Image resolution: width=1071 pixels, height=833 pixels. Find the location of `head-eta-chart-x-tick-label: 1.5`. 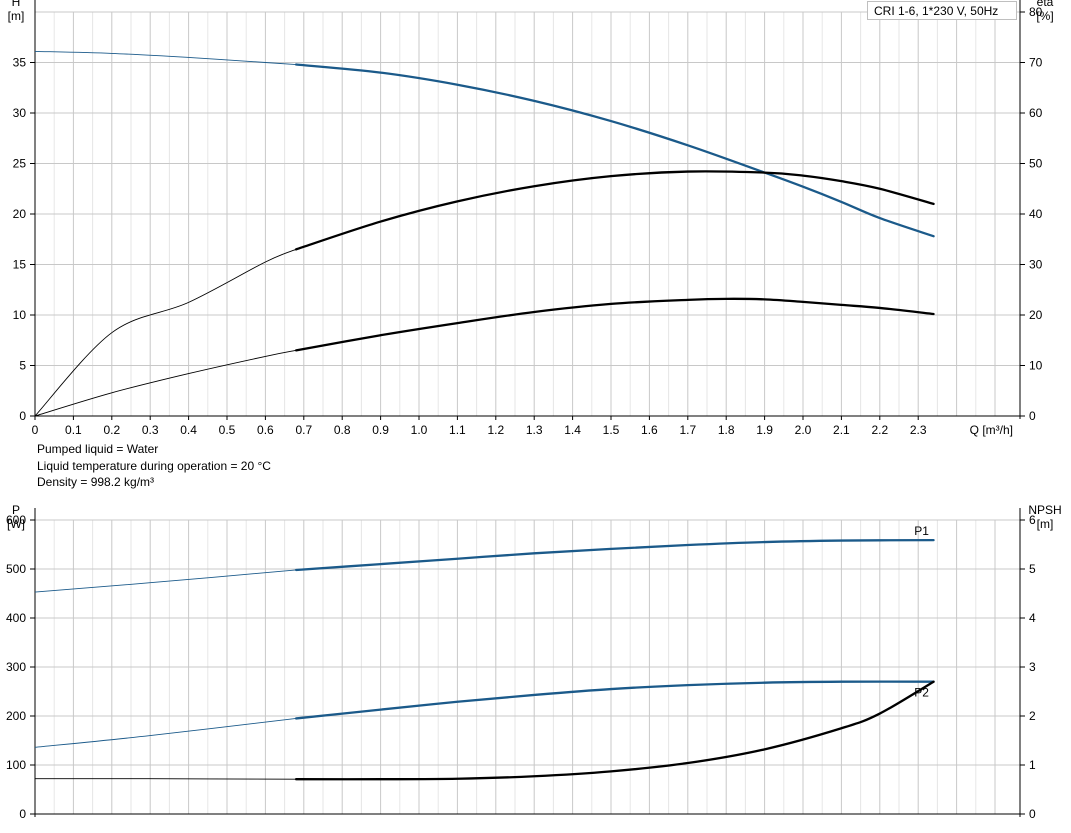

head-eta-chart-x-tick-label: 1.5 is located at coordinates (611, 430).